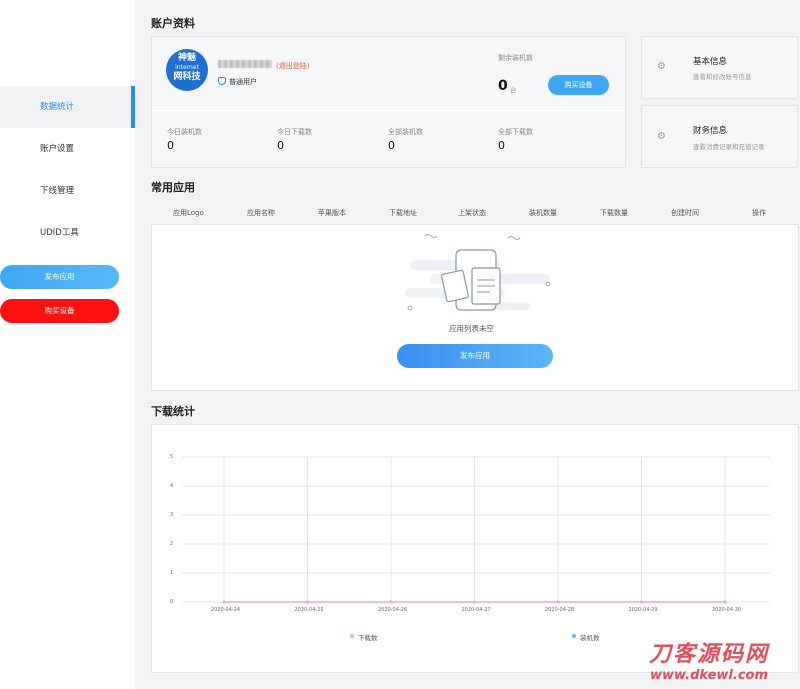  I want to click on y-tick-label: 0, so click(172, 602).